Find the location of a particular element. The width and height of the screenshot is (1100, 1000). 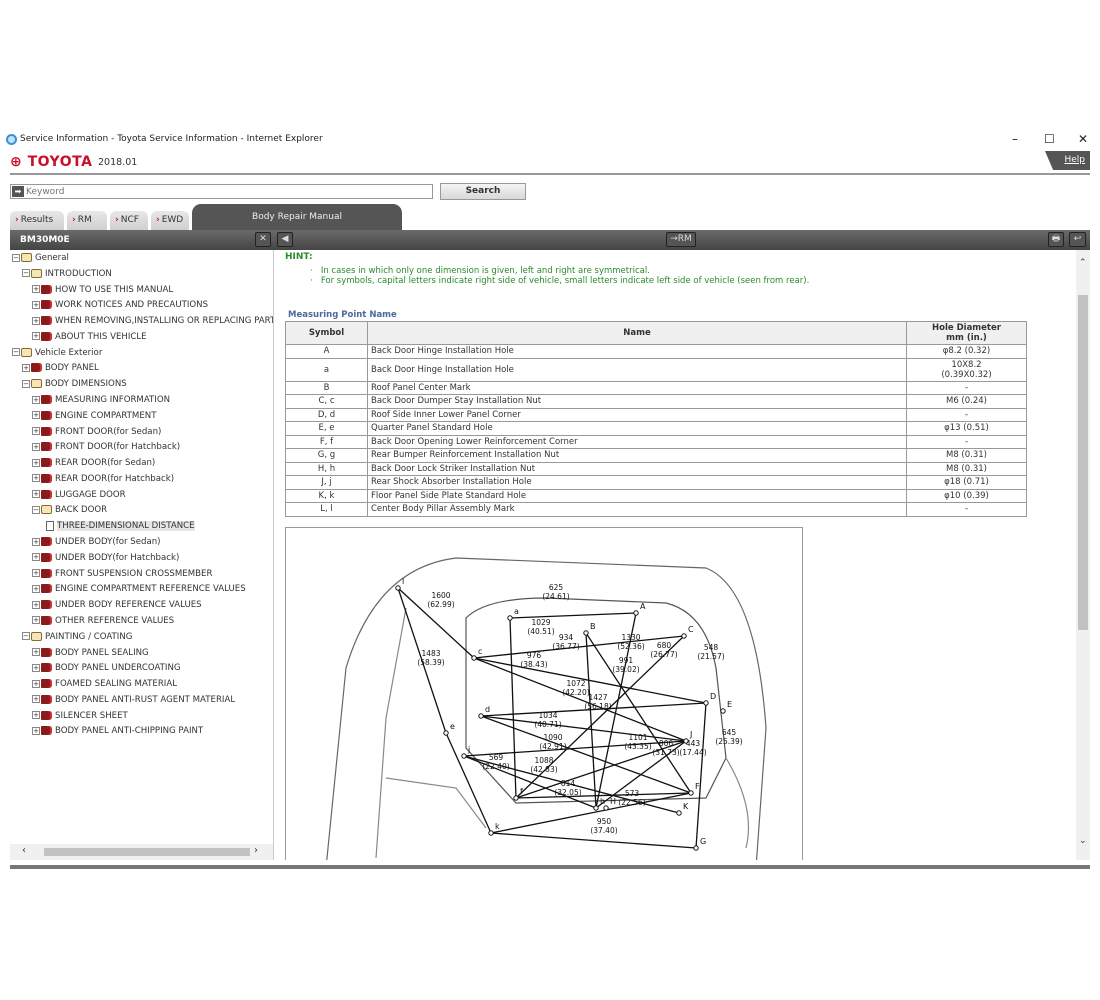

tree-item: + ENGINE COMPARTMENT is located at coordinates (94, 416).